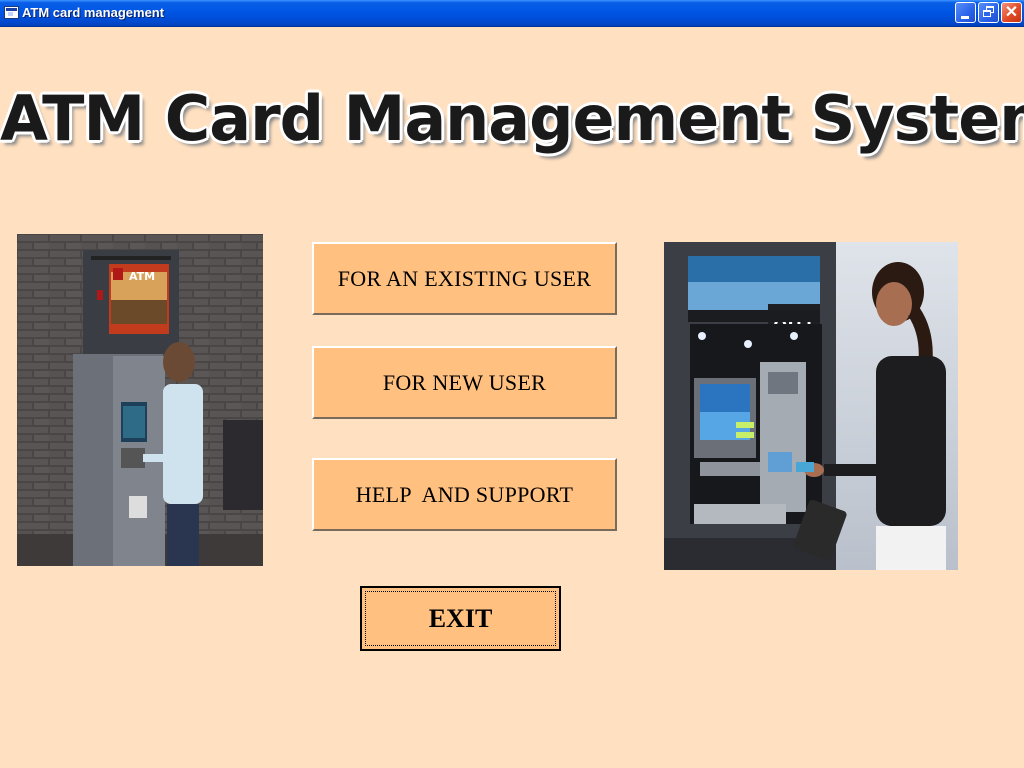  Describe the element at coordinates (140, 400) in the screenshot. I see `atm-photo-left: ATM` at that location.